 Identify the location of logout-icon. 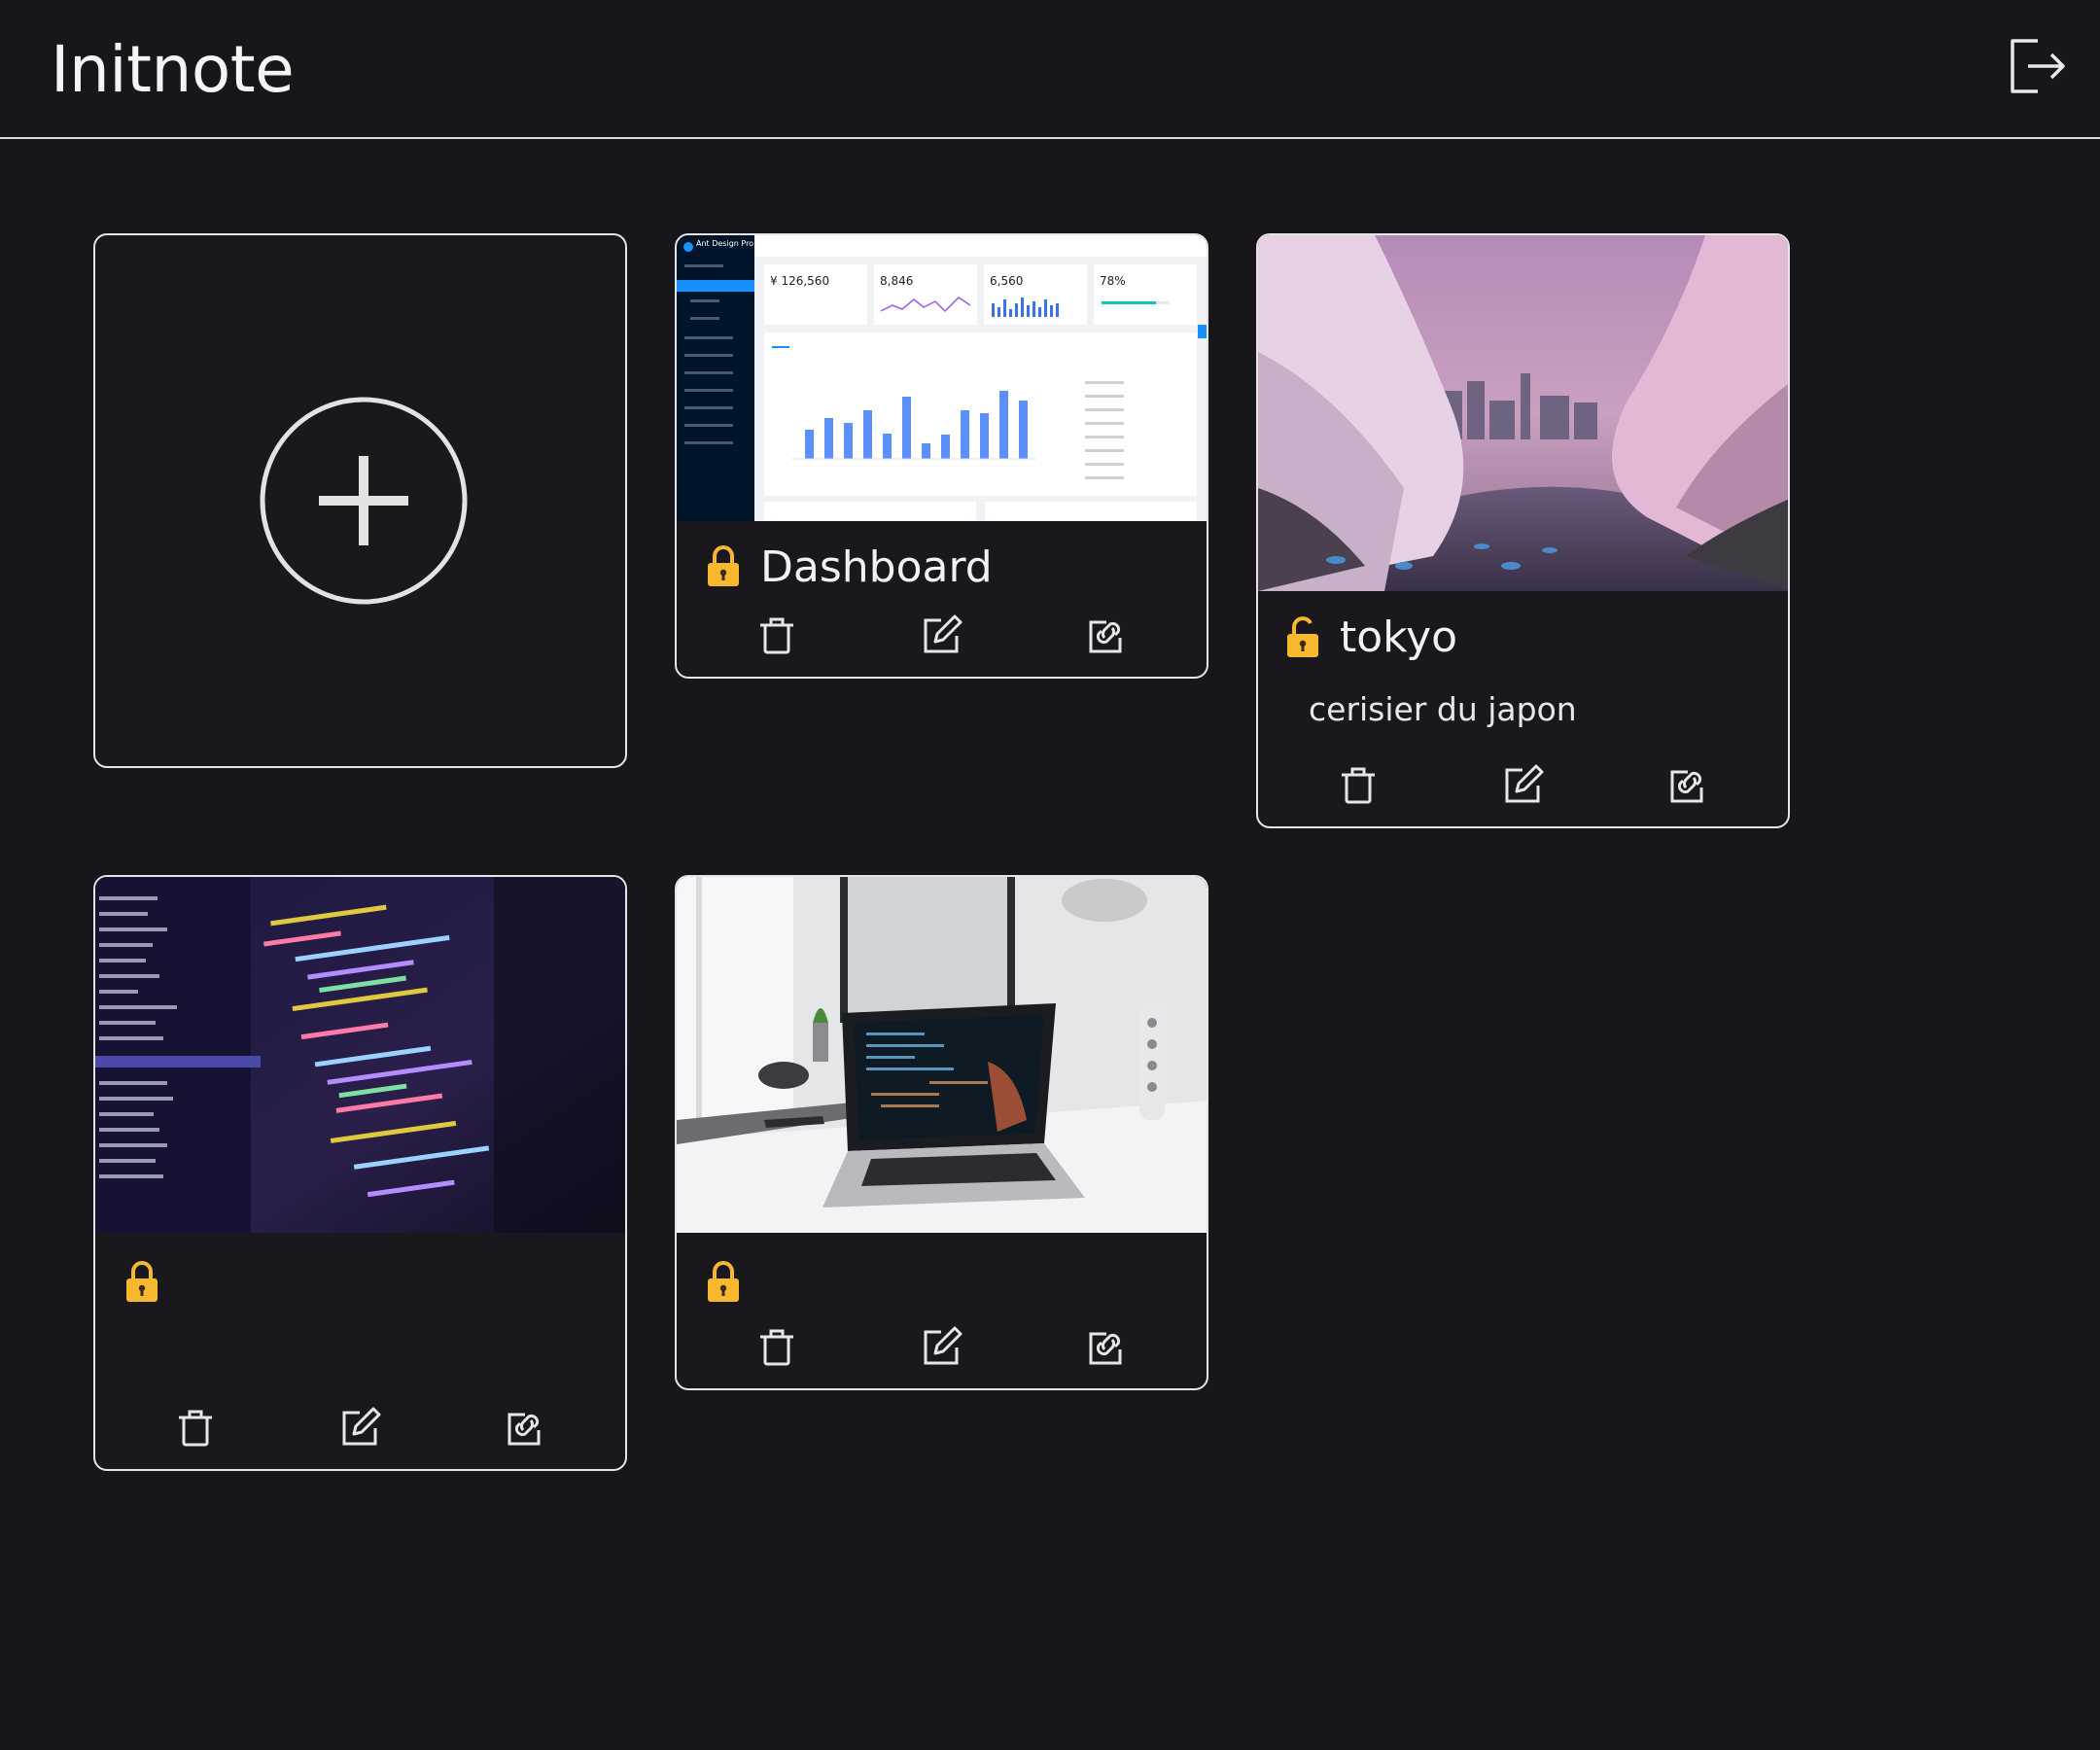
(2038, 66).